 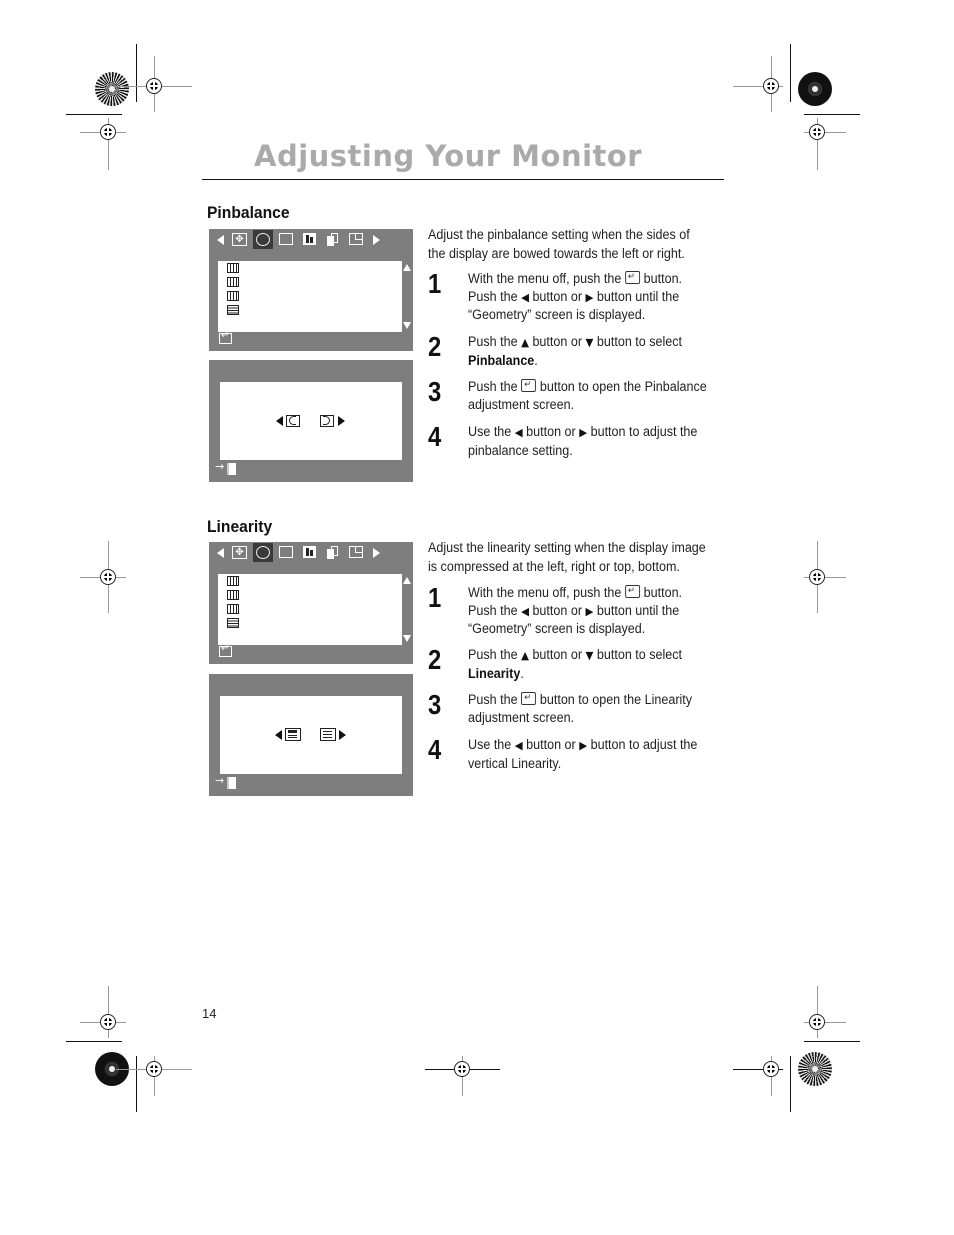 What do you see at coordinates (327, 421) in the screenshot?
I see `pinbalance-right-icon` at bounding box center [327, 421].